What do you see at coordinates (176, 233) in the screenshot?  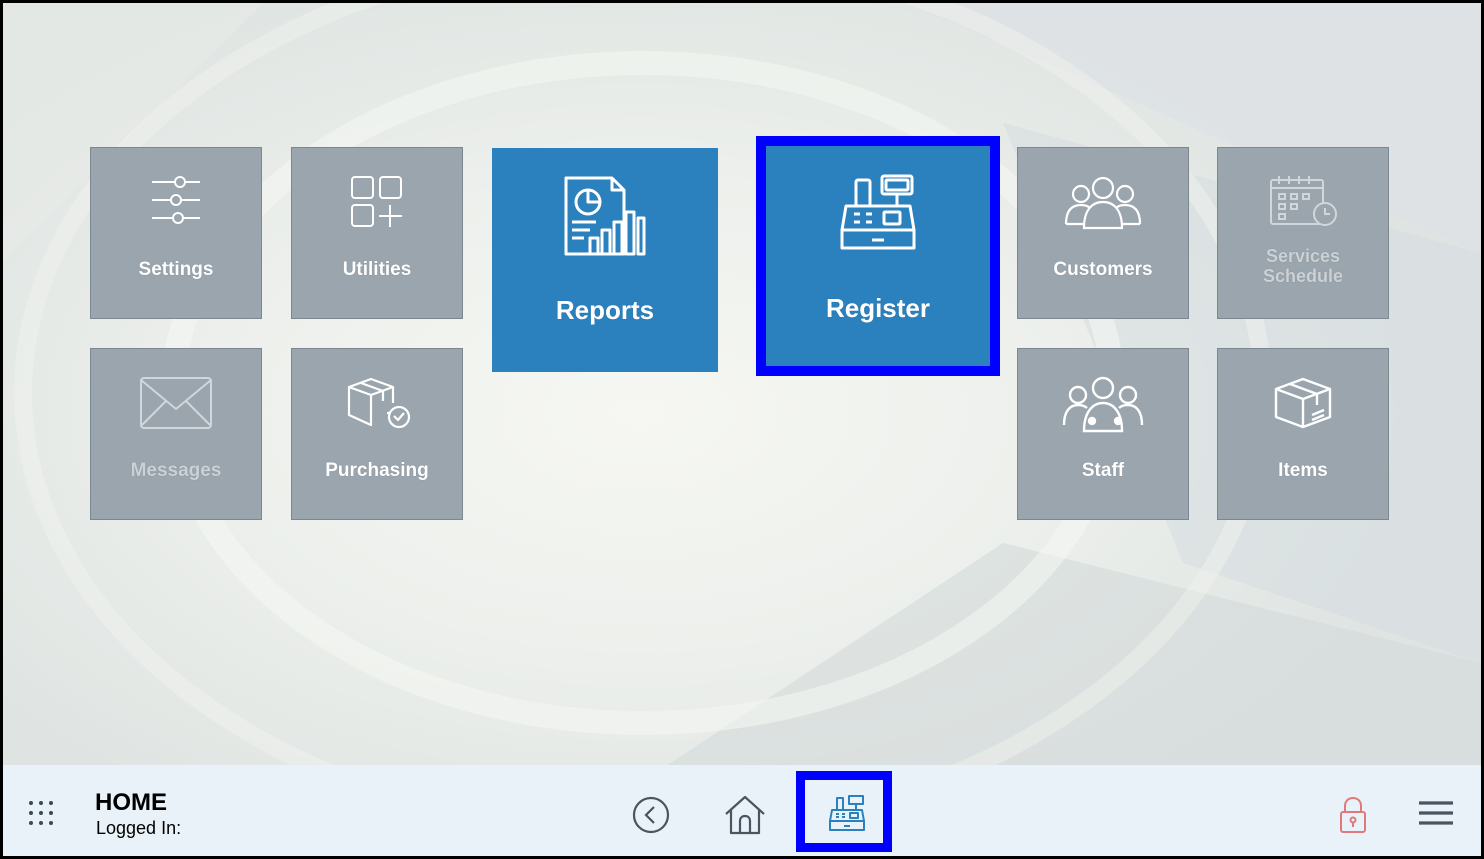 I see `settings-tile: Settings` at bounding box center [176, 233].